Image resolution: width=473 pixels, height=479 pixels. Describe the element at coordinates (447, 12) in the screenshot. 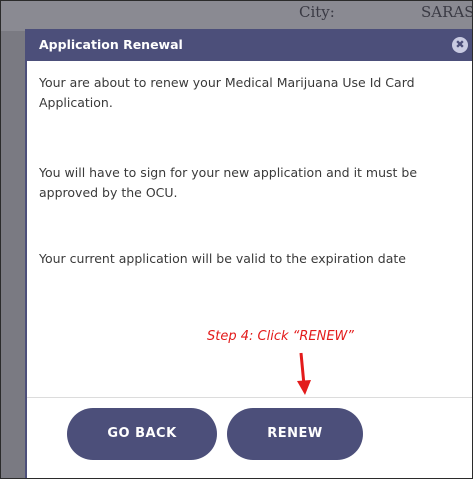

I see `city-value: SARAS` at that location.